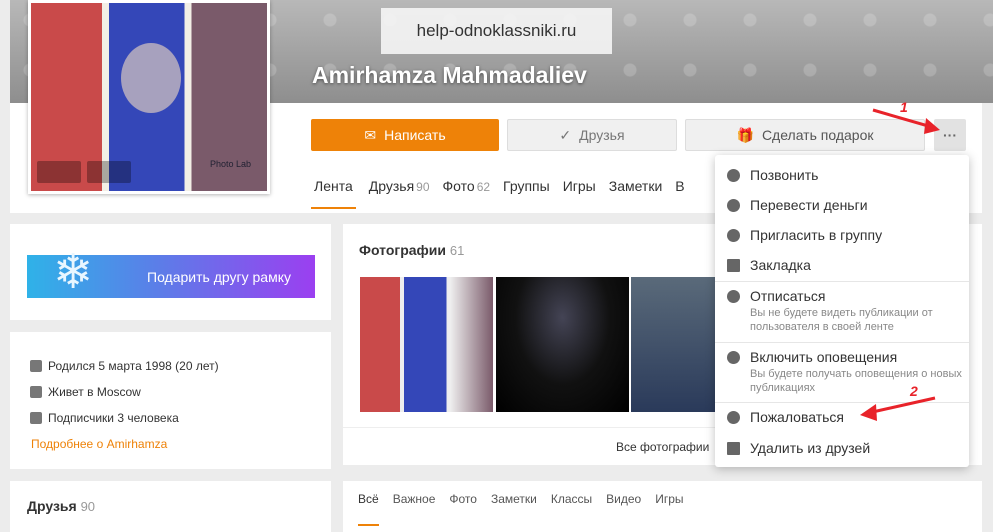 The image size is (993, 532). I want to click on annotation-arrows, so click(900, 264).